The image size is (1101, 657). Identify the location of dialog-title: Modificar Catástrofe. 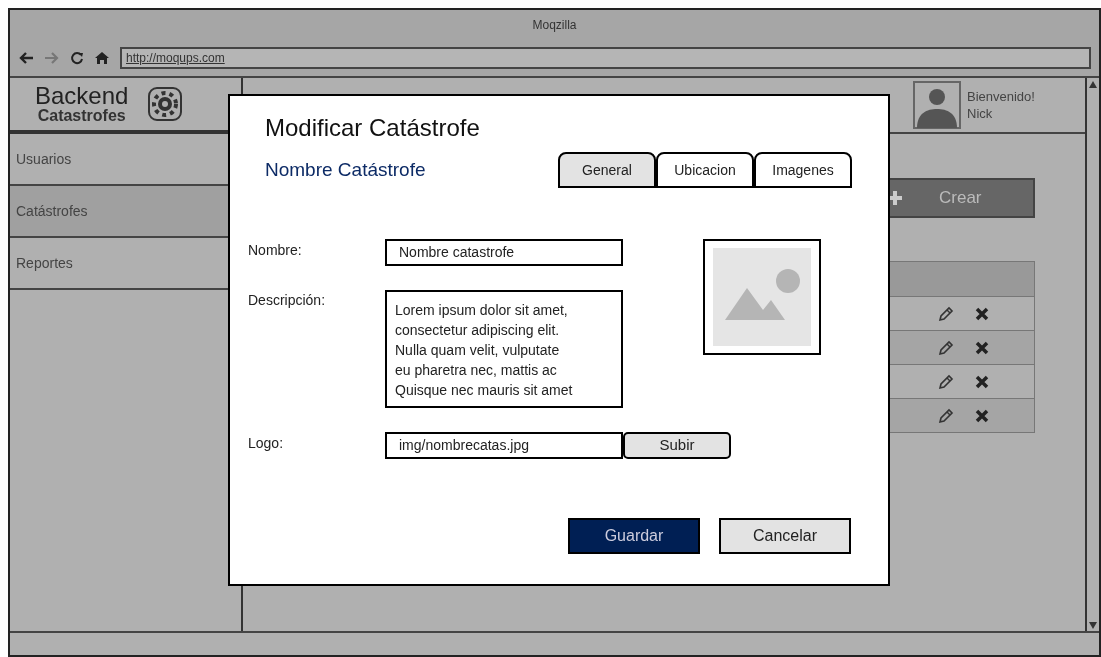
(372, 128).